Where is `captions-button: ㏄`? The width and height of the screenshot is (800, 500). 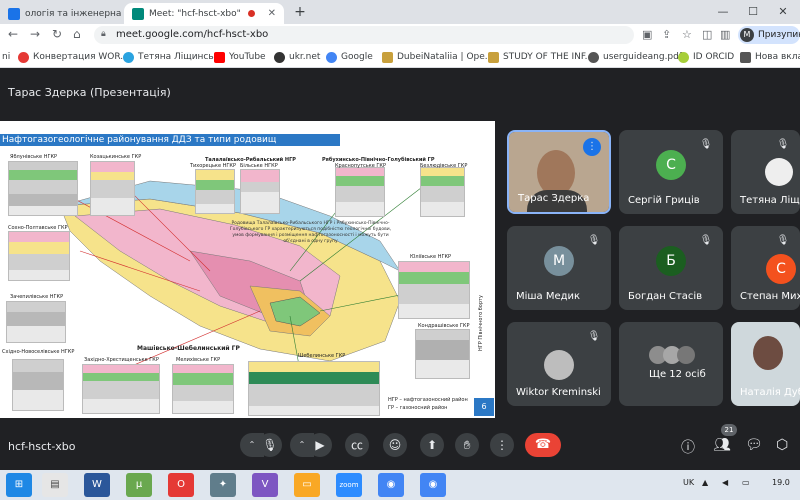
captions-button: ㏄ is located at coordinates (357, 445).